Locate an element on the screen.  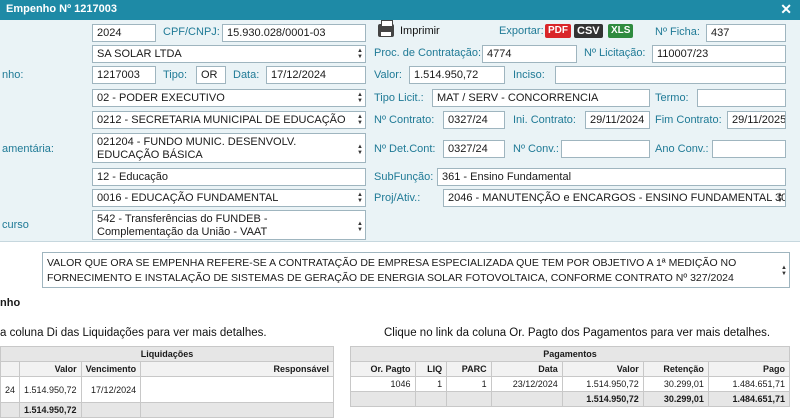
col-di is located at coordinates (10, 369).